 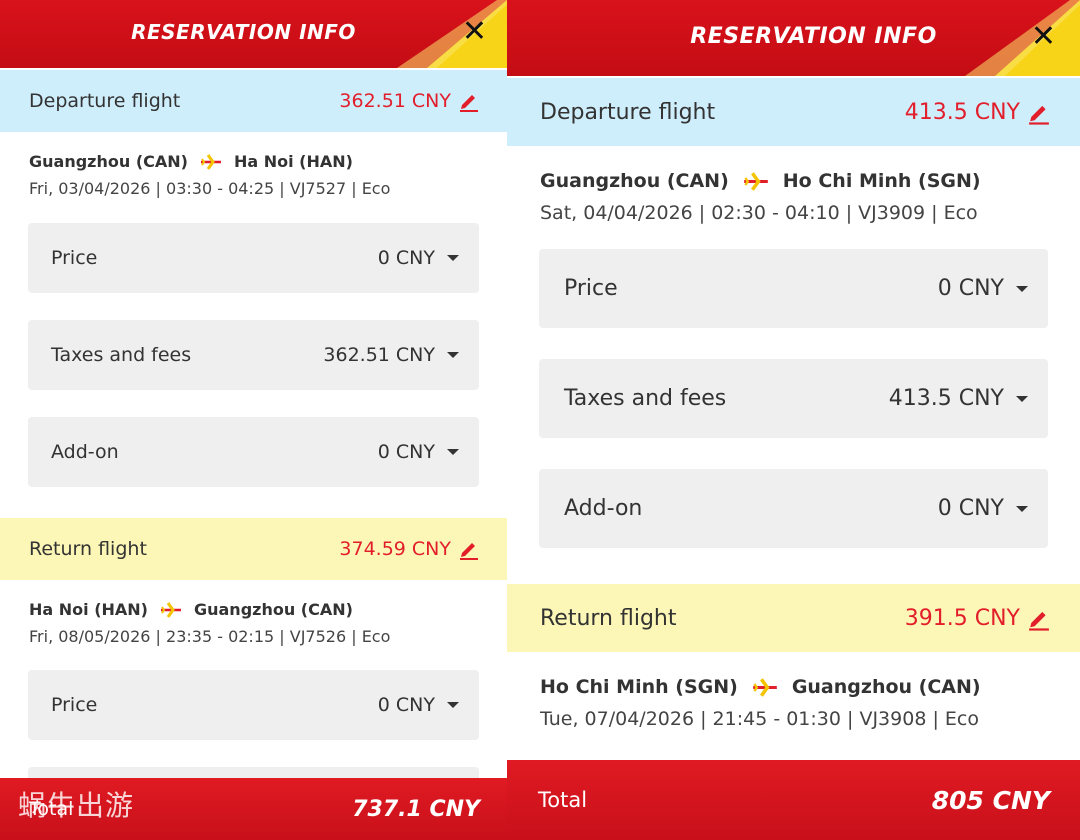 I want to click on fare-value: 362.51 CNY, so click(x=379, y=355).